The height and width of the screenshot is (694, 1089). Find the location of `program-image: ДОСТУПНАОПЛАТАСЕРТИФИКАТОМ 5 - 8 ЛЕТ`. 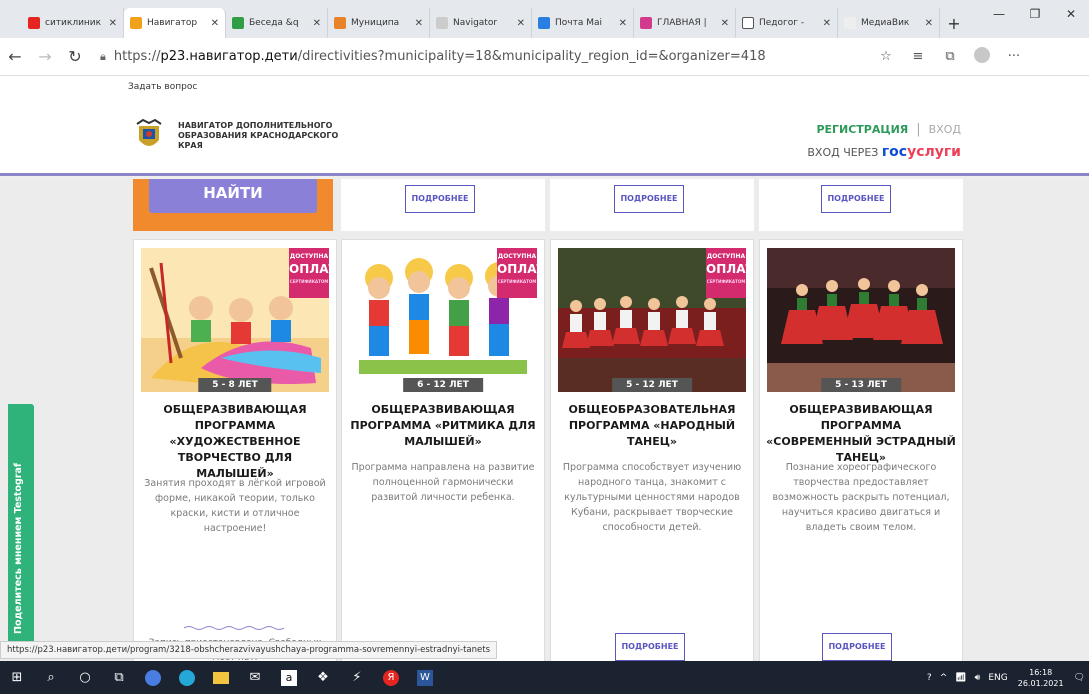

program-image: ДОСТУПНАОПЛАТАСЕРТИФИКАТОМ 5 - 8 ЛЕТ is located at coordinates (235, 320).